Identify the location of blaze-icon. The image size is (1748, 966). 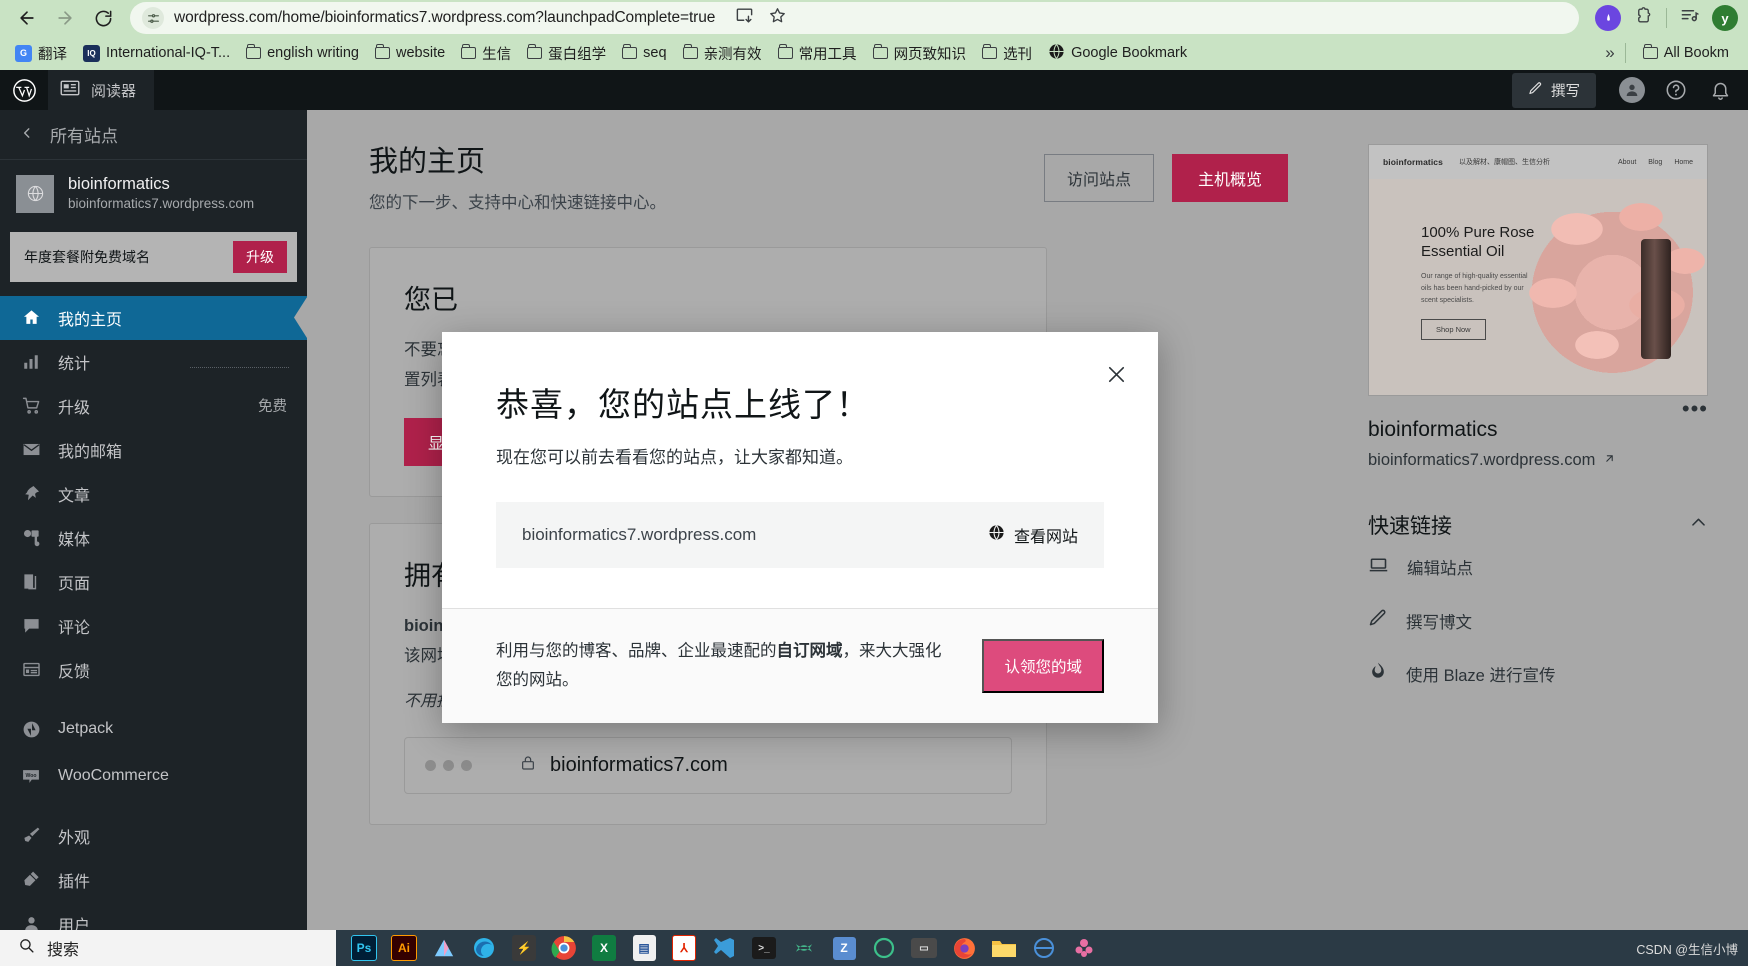
(1378, 673).